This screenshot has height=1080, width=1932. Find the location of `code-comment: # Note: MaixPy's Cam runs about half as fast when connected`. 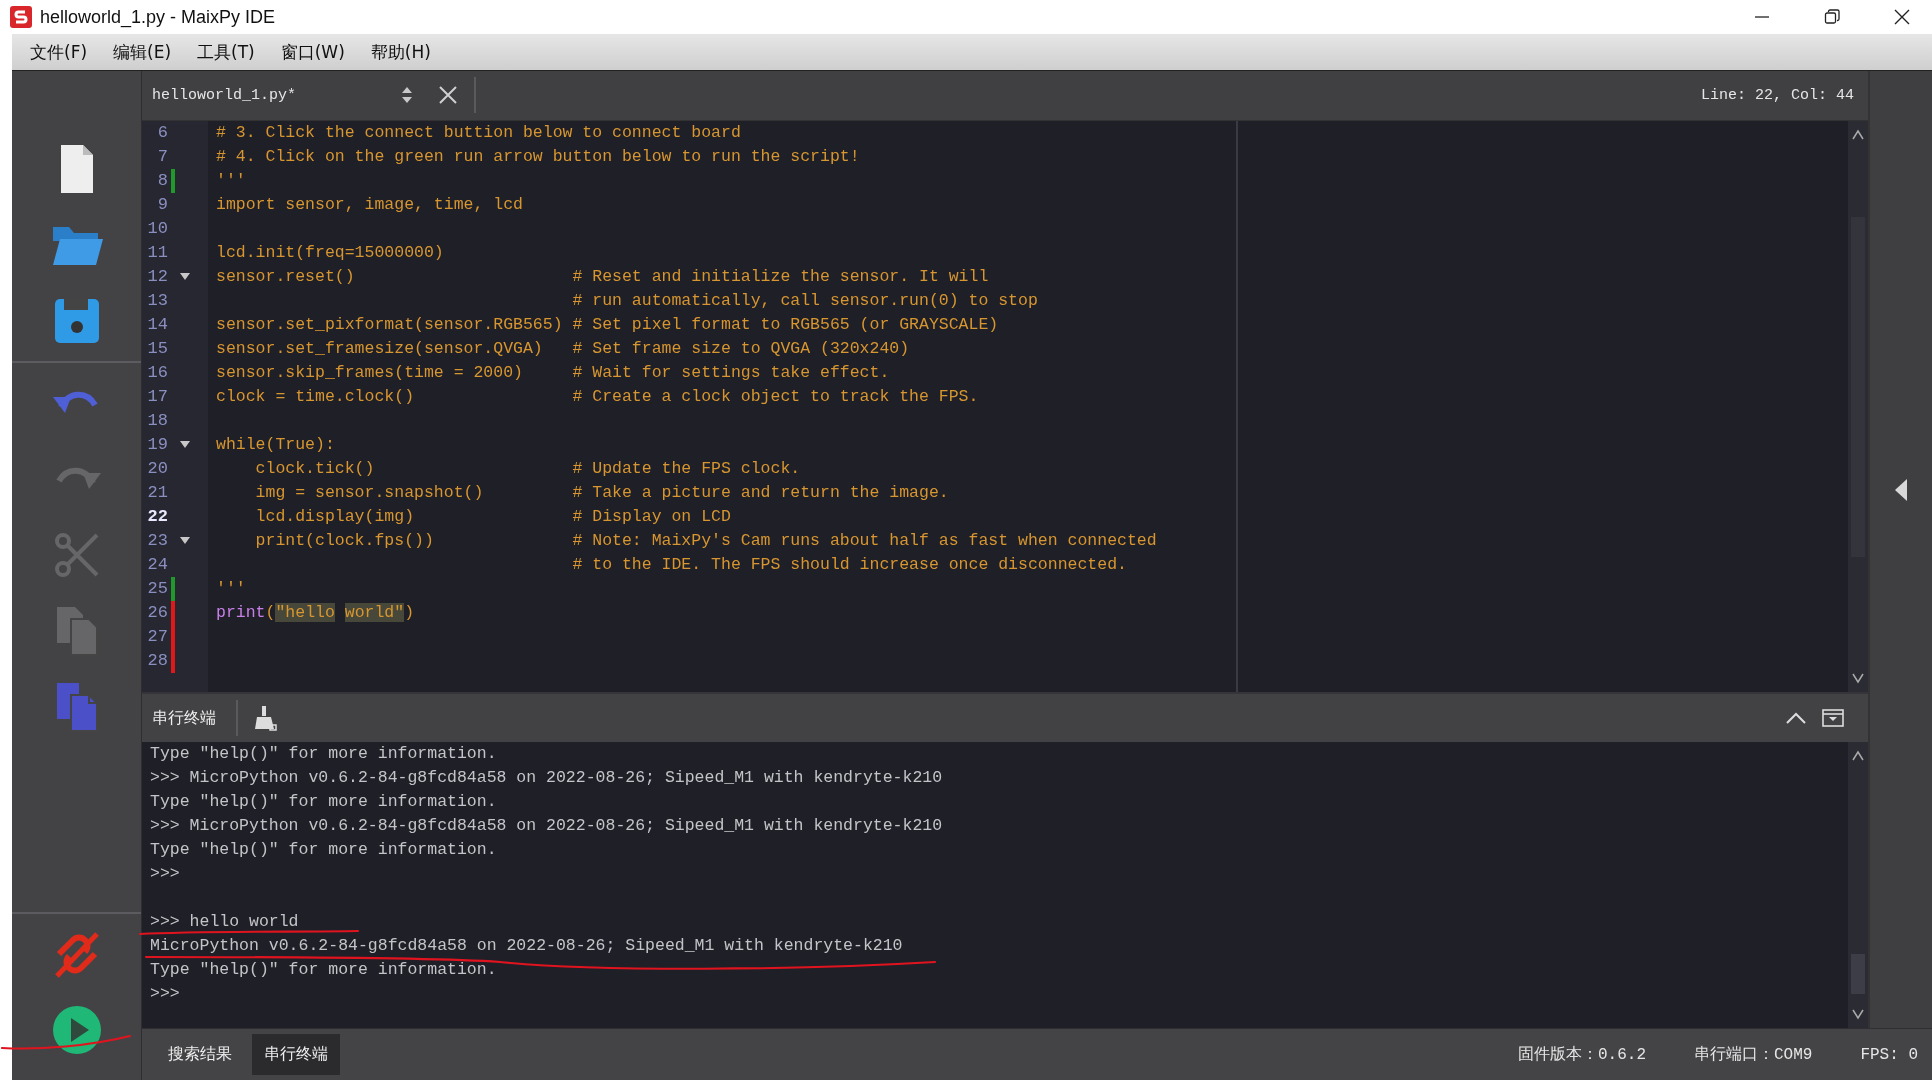

code-comment: # Note: MaixPy's Cam runs about half as fast when connected is located at coordinates (864, 540).